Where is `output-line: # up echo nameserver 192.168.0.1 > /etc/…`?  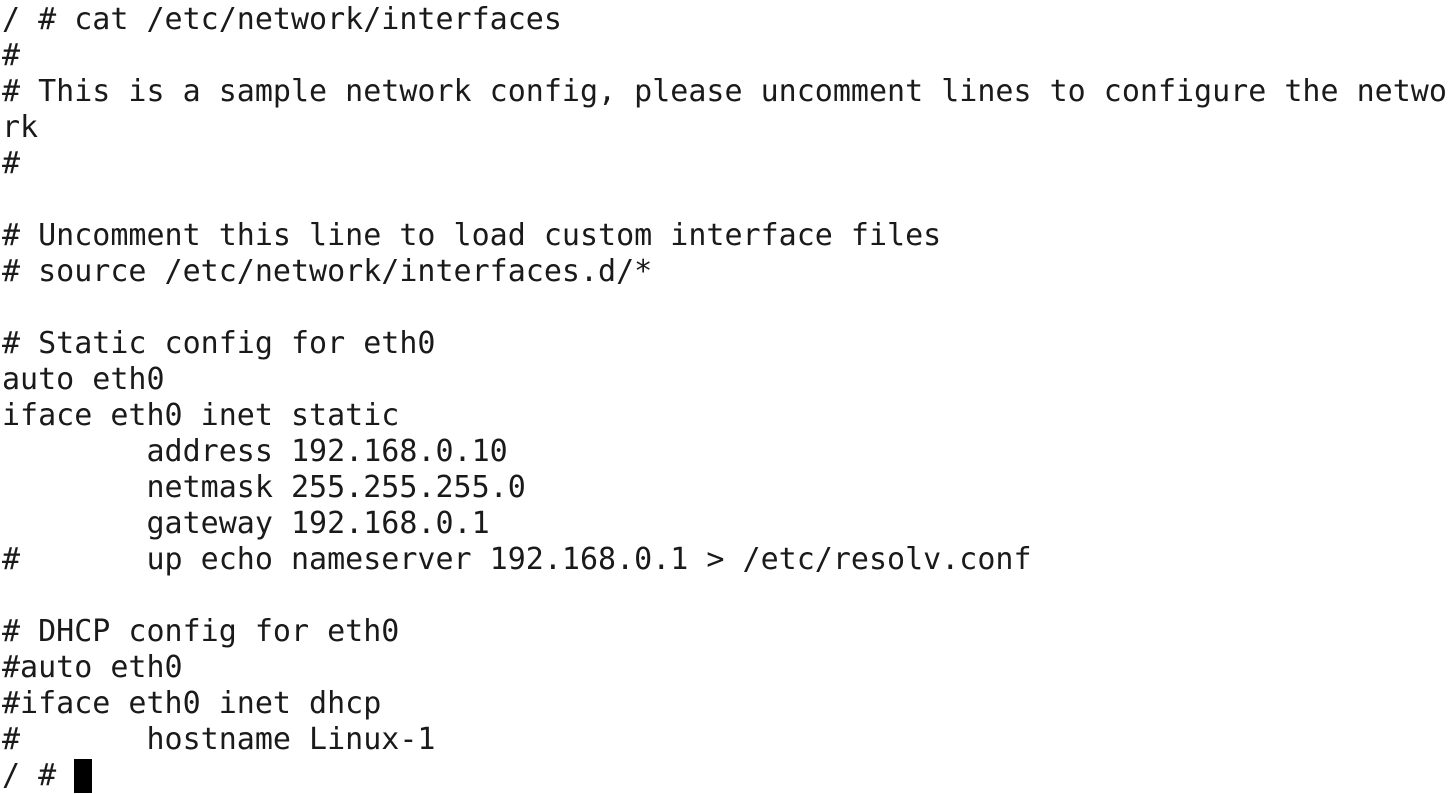
output-line: # up echo nameserver 192.168.0.1 > /etc/… is located at coordinates (517, 559).